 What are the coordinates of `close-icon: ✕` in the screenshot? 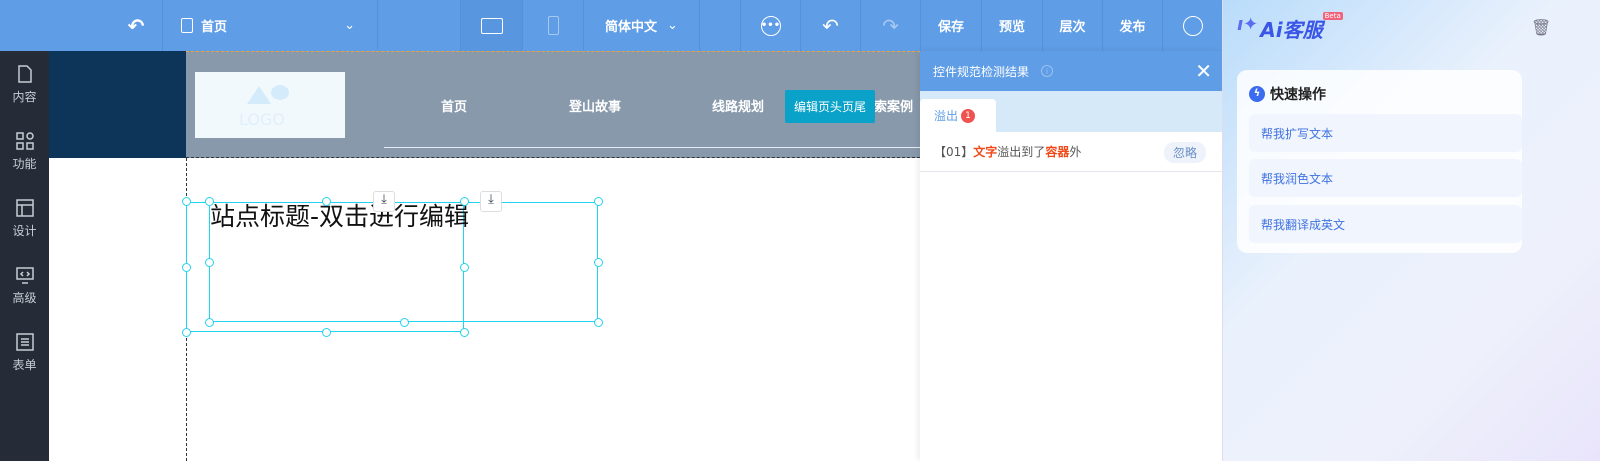 It's located at (1203, 71).